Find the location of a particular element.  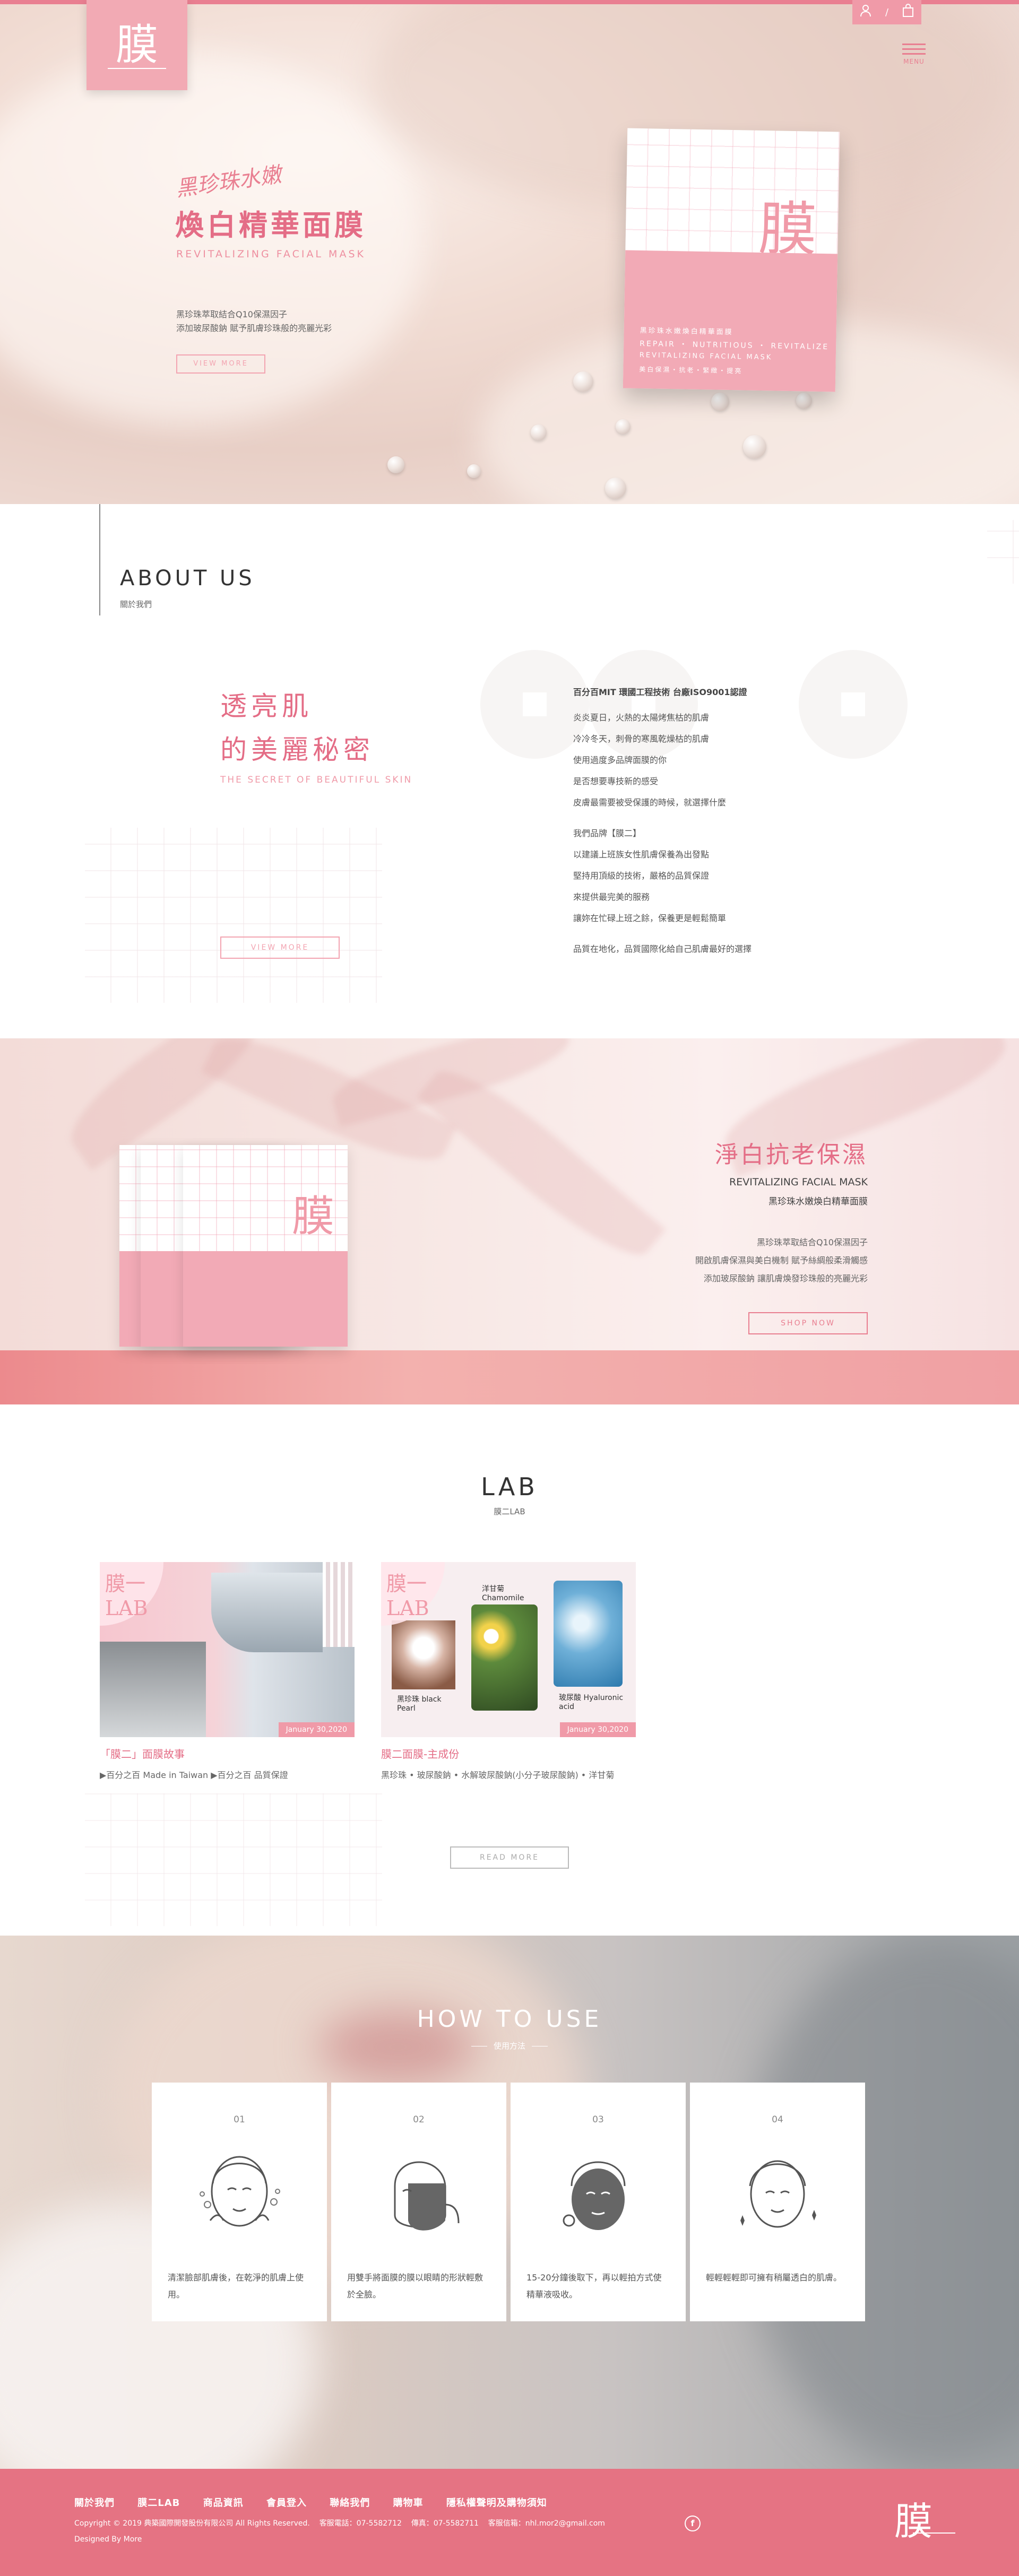

package-logo: 膜 is located at coordinates (313, 1216).